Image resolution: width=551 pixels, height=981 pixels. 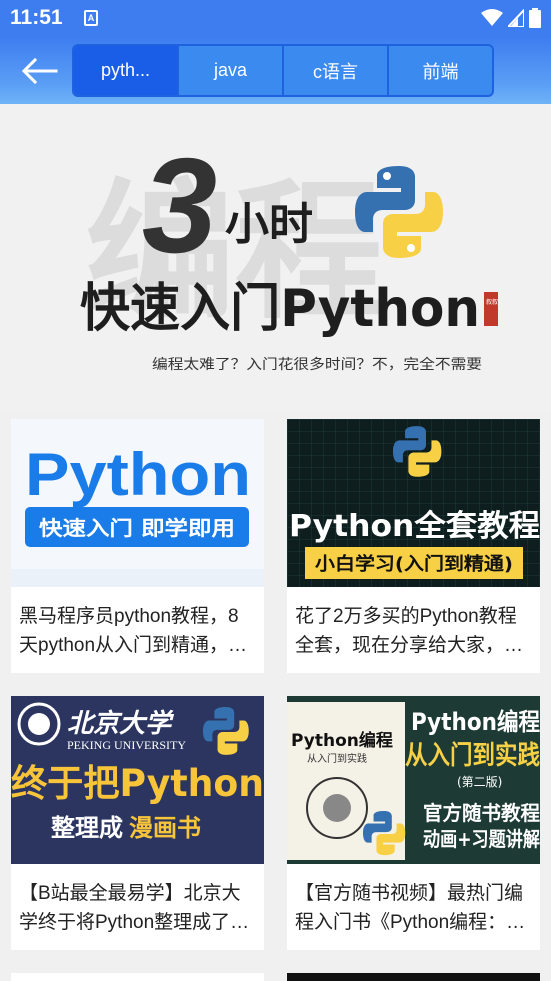 What do you see at coordinates (492, 17) in the screenshot?
I see `wifi-icon` at bounding box center [492, 17].